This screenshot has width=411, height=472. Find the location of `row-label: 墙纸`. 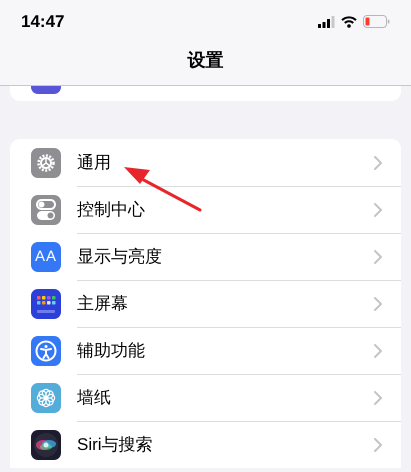

row-label: 墙纸 is located at coordinates (94, 398).